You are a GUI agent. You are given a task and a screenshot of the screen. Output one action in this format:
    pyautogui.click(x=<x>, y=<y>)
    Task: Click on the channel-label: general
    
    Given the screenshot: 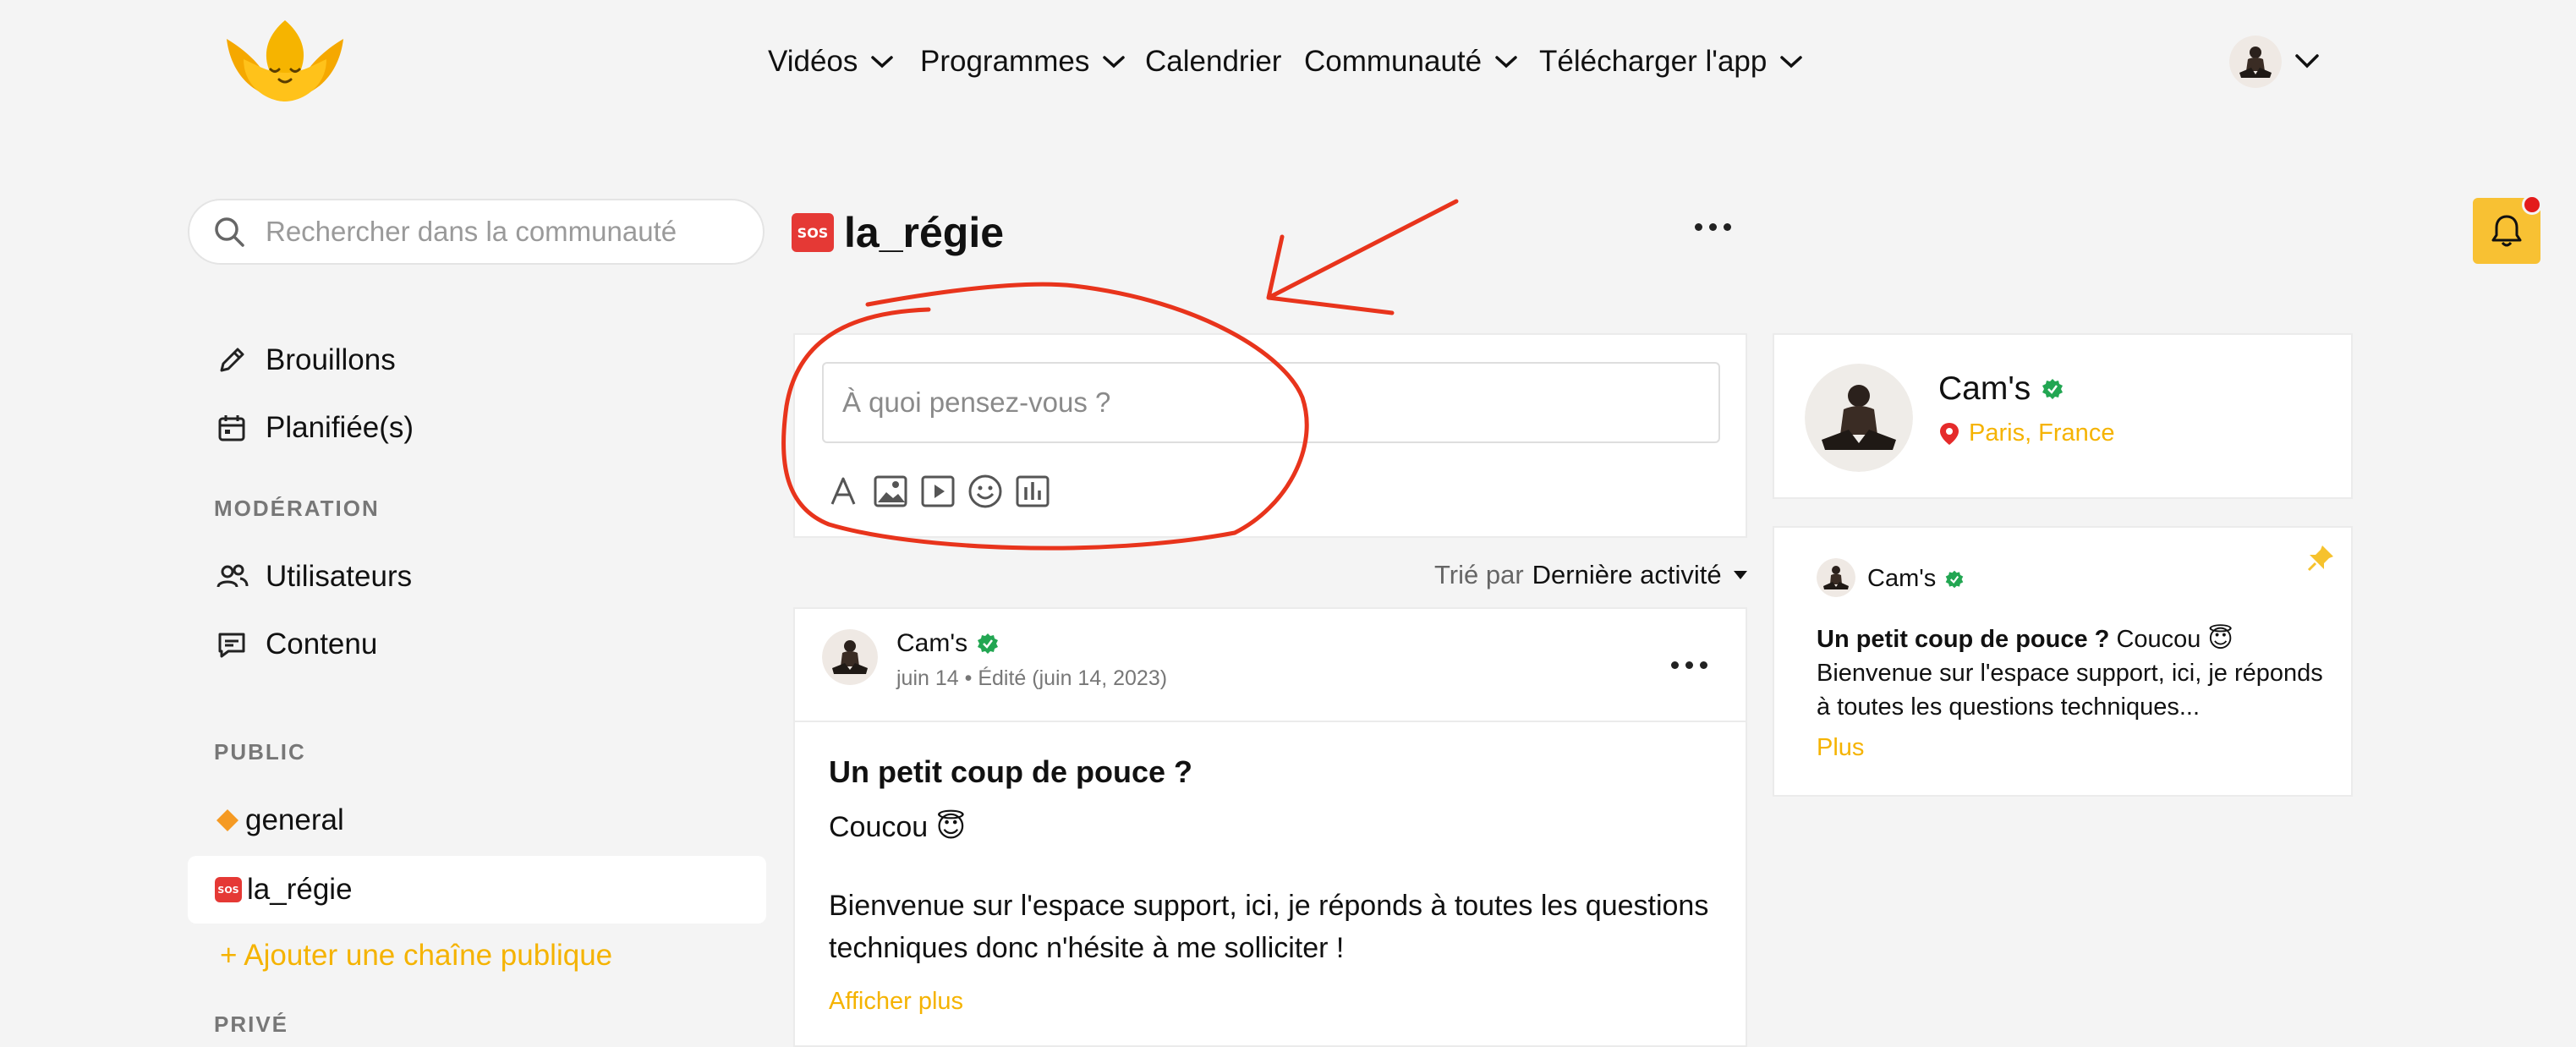 What is the action you would take?
    pyautogui.click(x=294, y=819)
    